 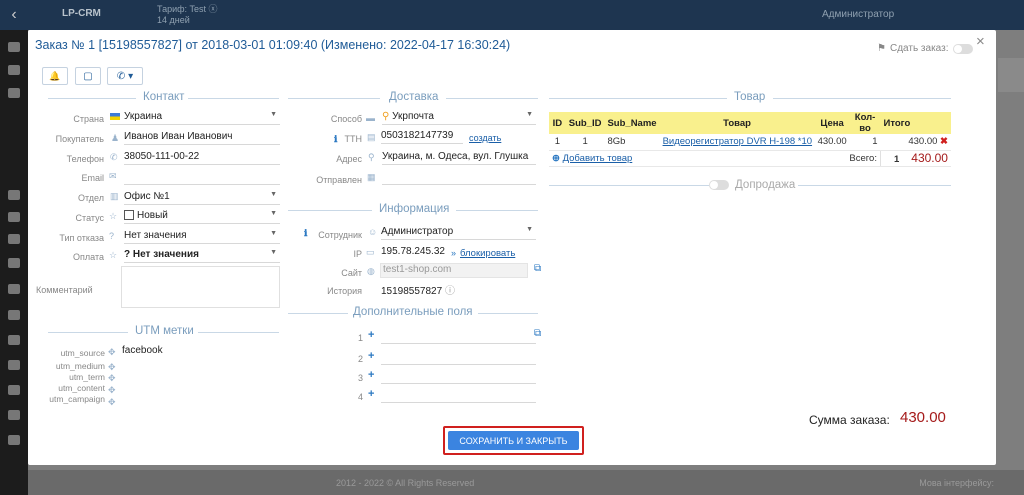 I want to click on monitor-icon, so click(x=14, y=47).